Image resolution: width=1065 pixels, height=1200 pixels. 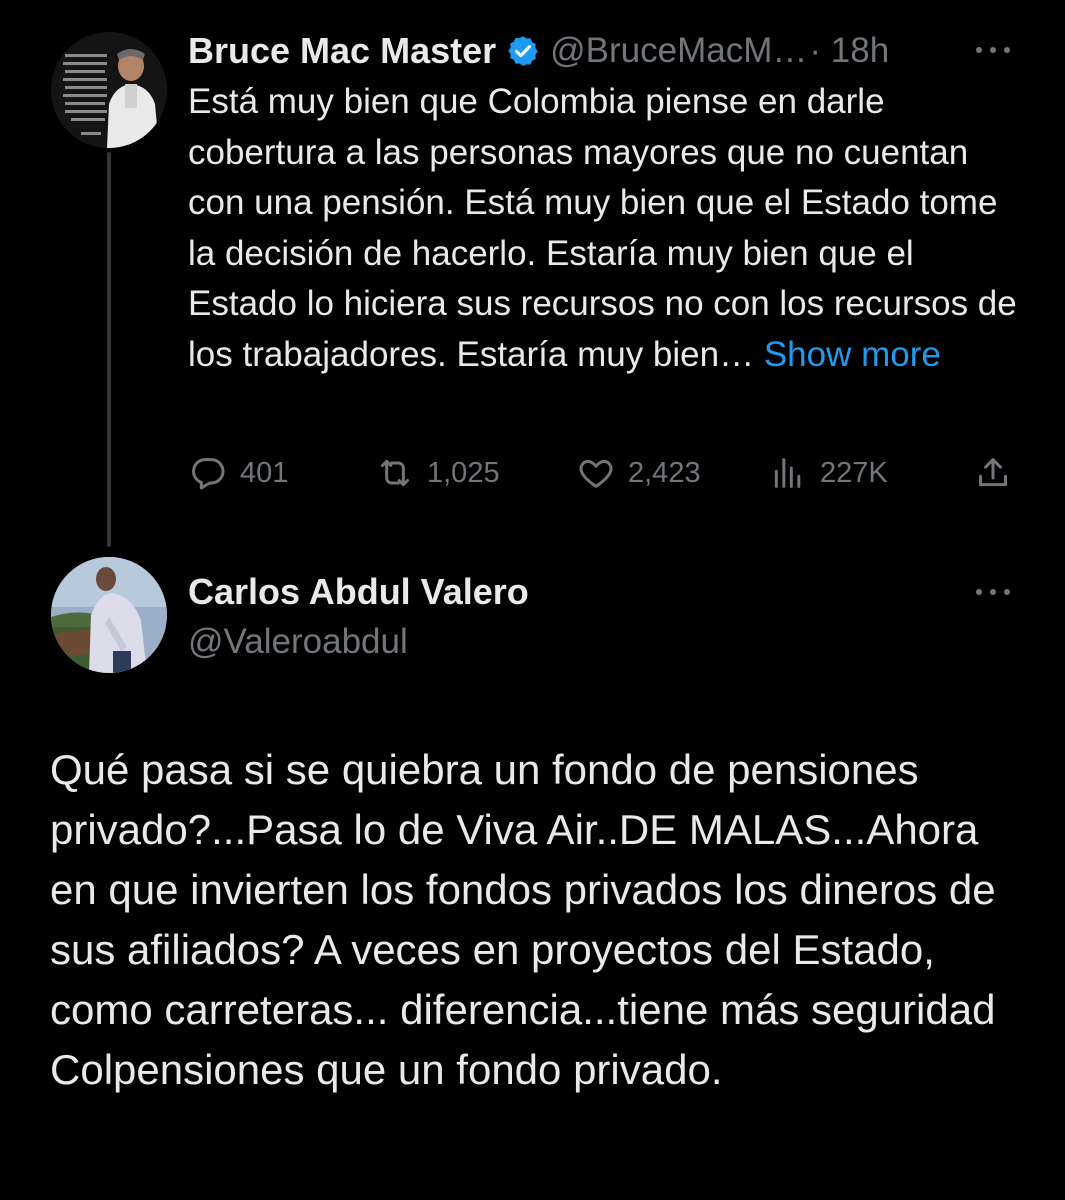 I want to click on share-icon, so click(x=993, y=472).